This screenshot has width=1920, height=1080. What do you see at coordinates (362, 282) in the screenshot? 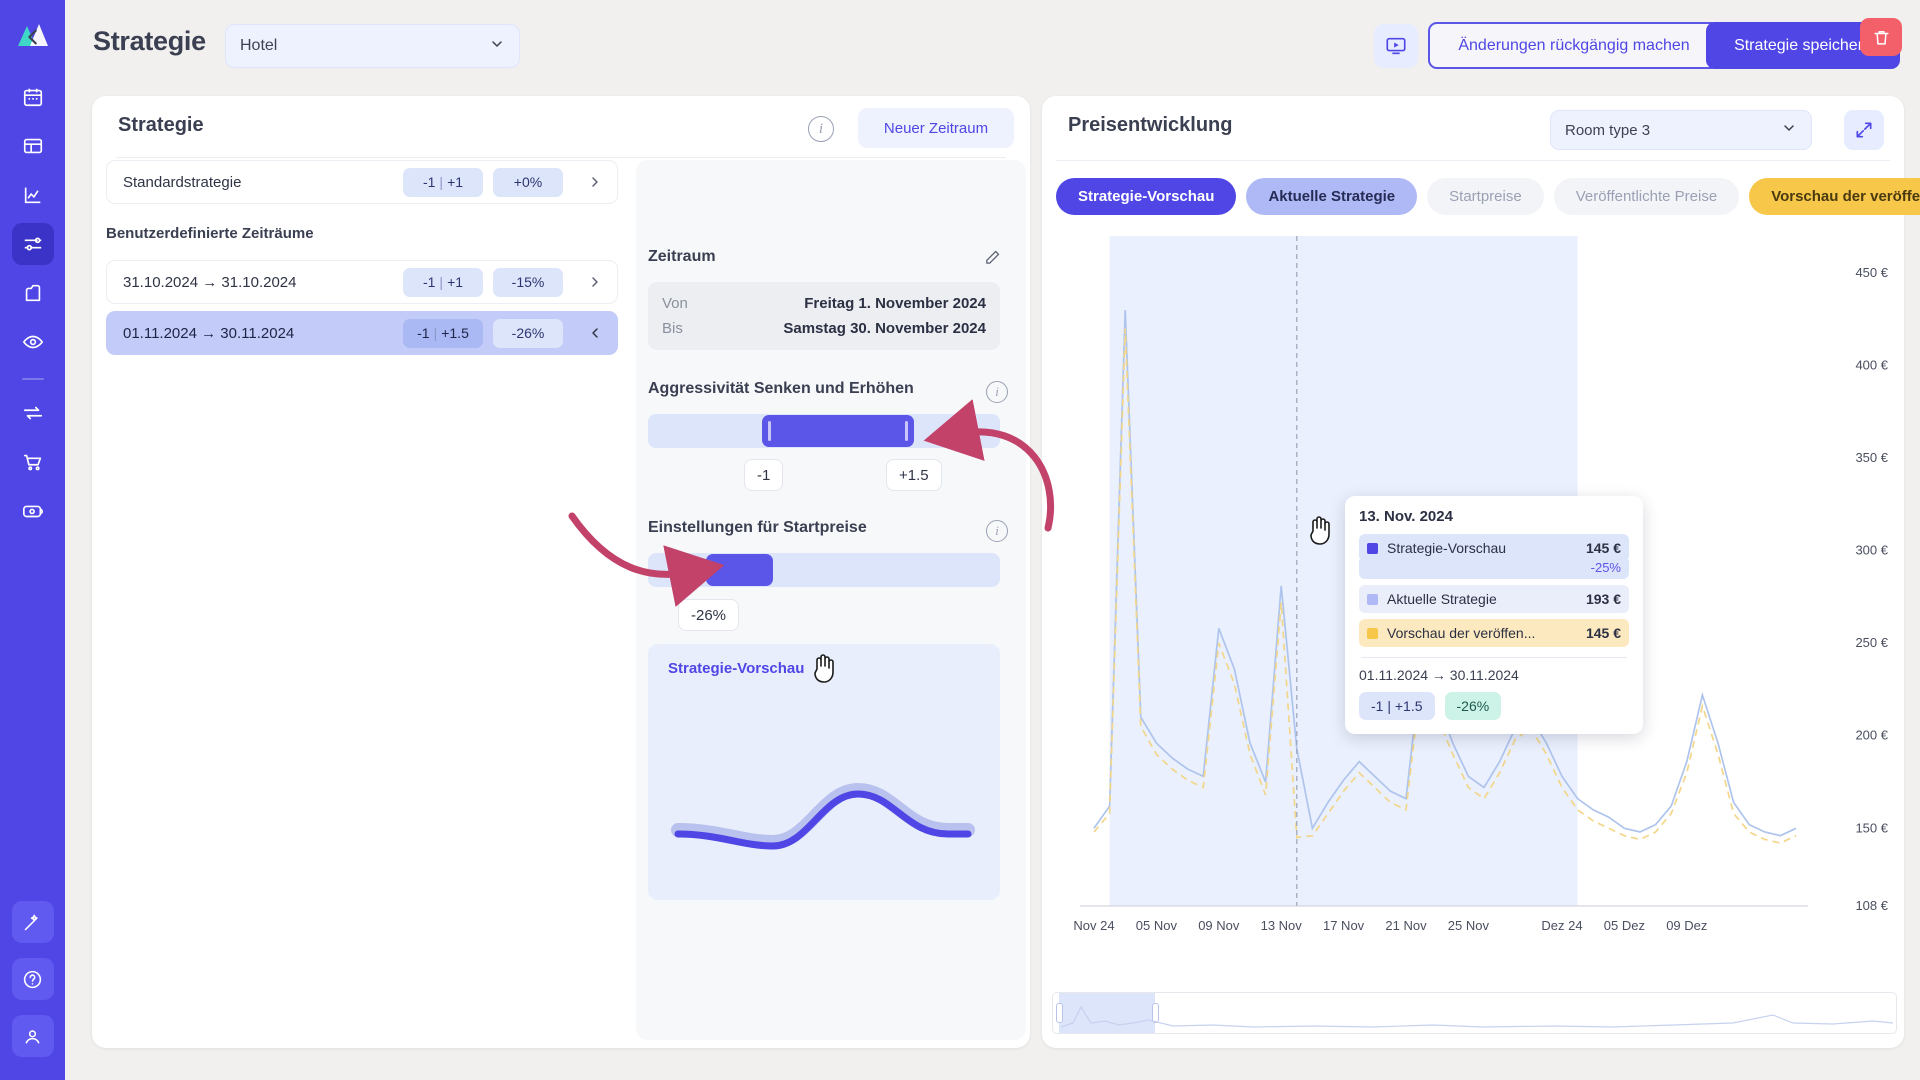
I see `list-item-period-0: 31.10.2024 → 31.10.2024 -1 | +1 -15%` at bounding box center [362, 282].